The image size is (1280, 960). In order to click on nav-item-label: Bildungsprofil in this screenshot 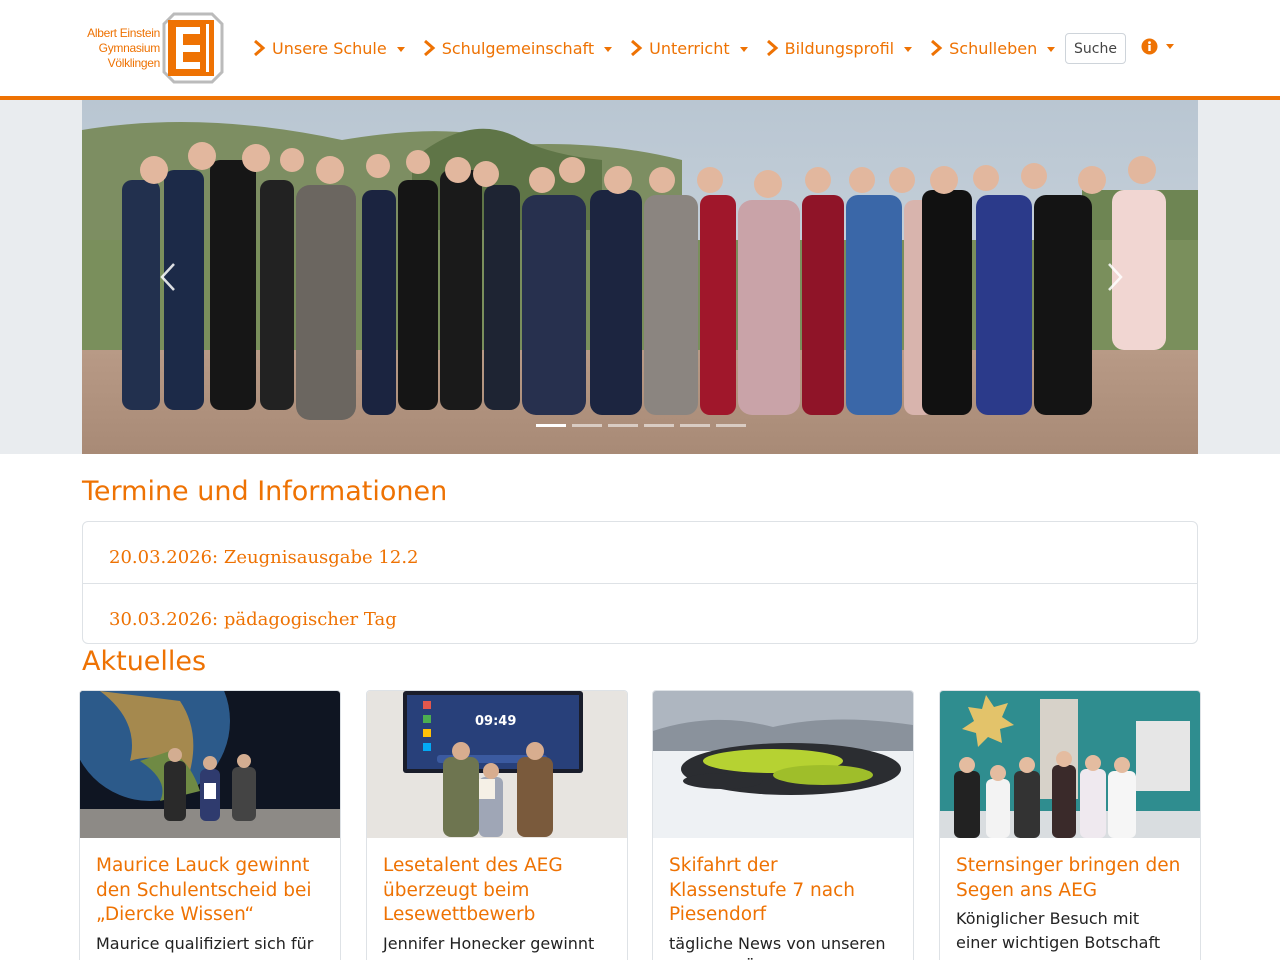, I will do `click(839, 48)`.